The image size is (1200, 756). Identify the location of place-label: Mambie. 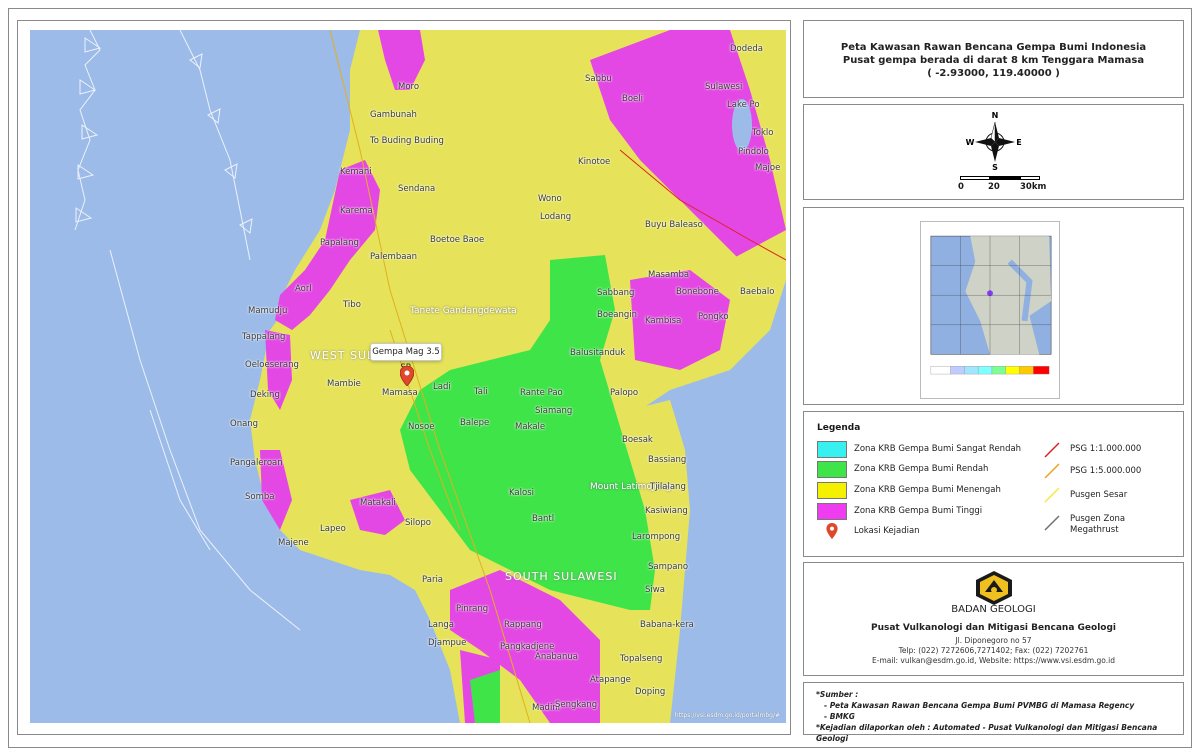
(344, 384).